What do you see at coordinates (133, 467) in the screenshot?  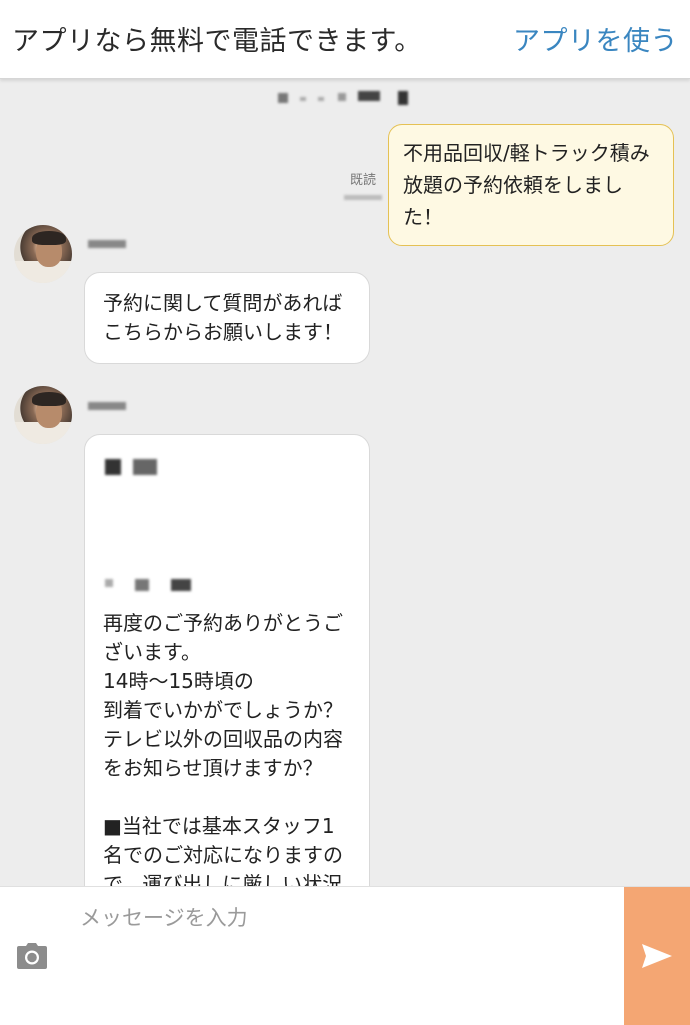 I see `customer-name-blurred` at bounding box center [133, 467].